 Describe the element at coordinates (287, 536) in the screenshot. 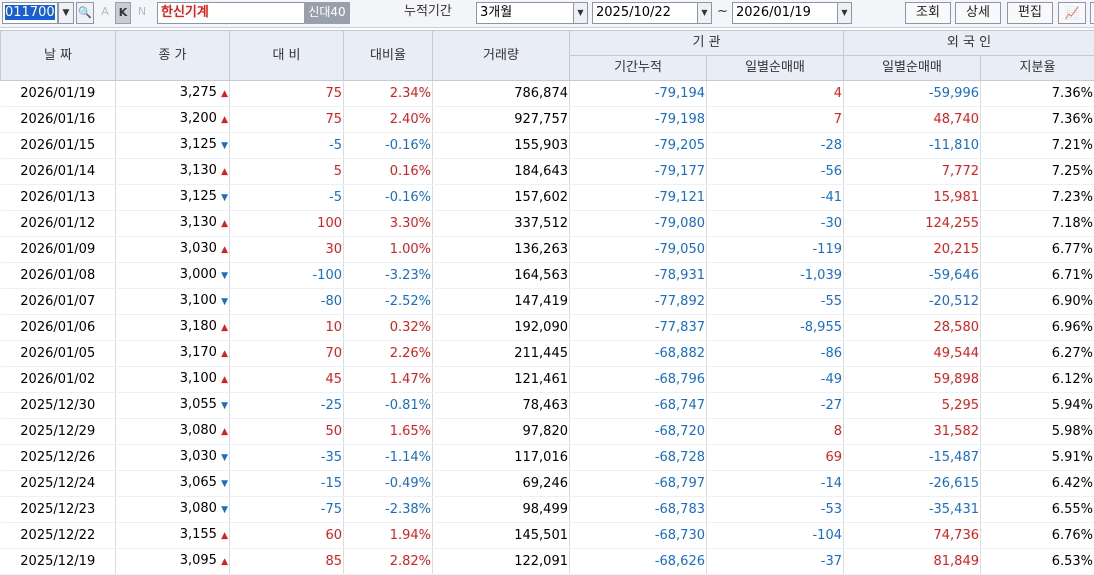

I see `cell-change: 60` at that location.